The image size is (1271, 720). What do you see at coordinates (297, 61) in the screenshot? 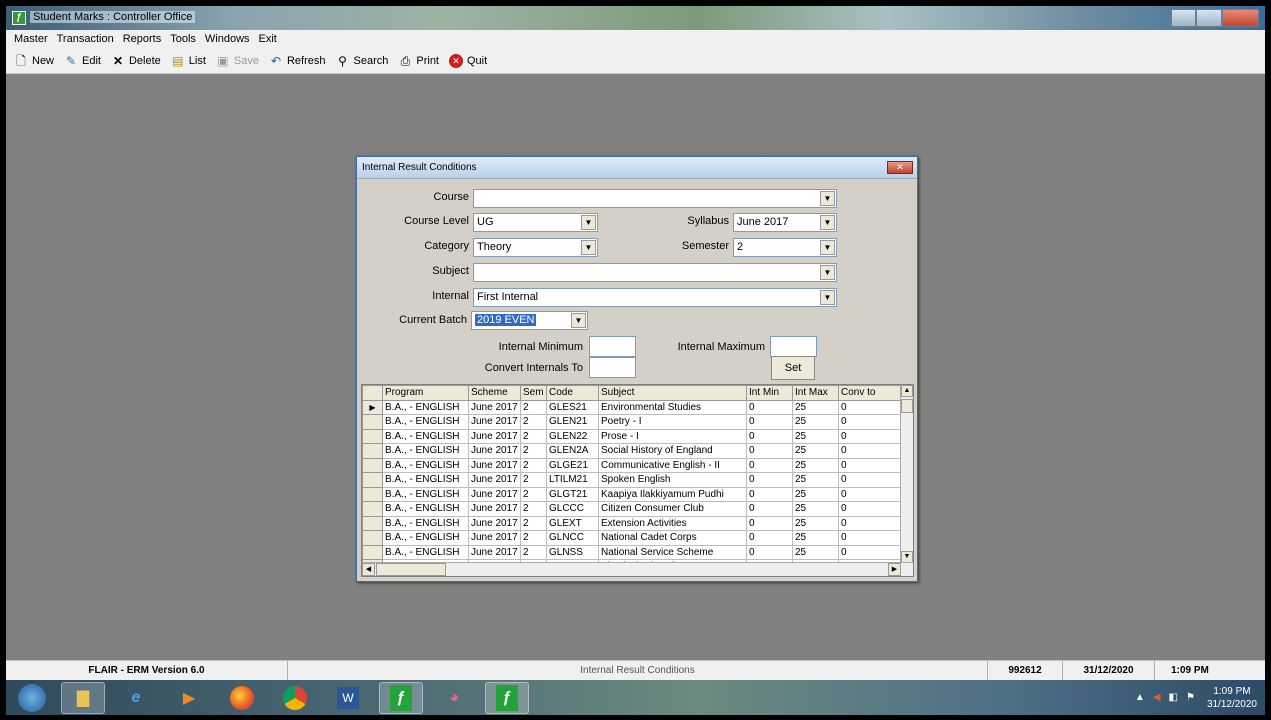
I see `refresh-button: ↶ Refresh` at bounding box center [297, 61].